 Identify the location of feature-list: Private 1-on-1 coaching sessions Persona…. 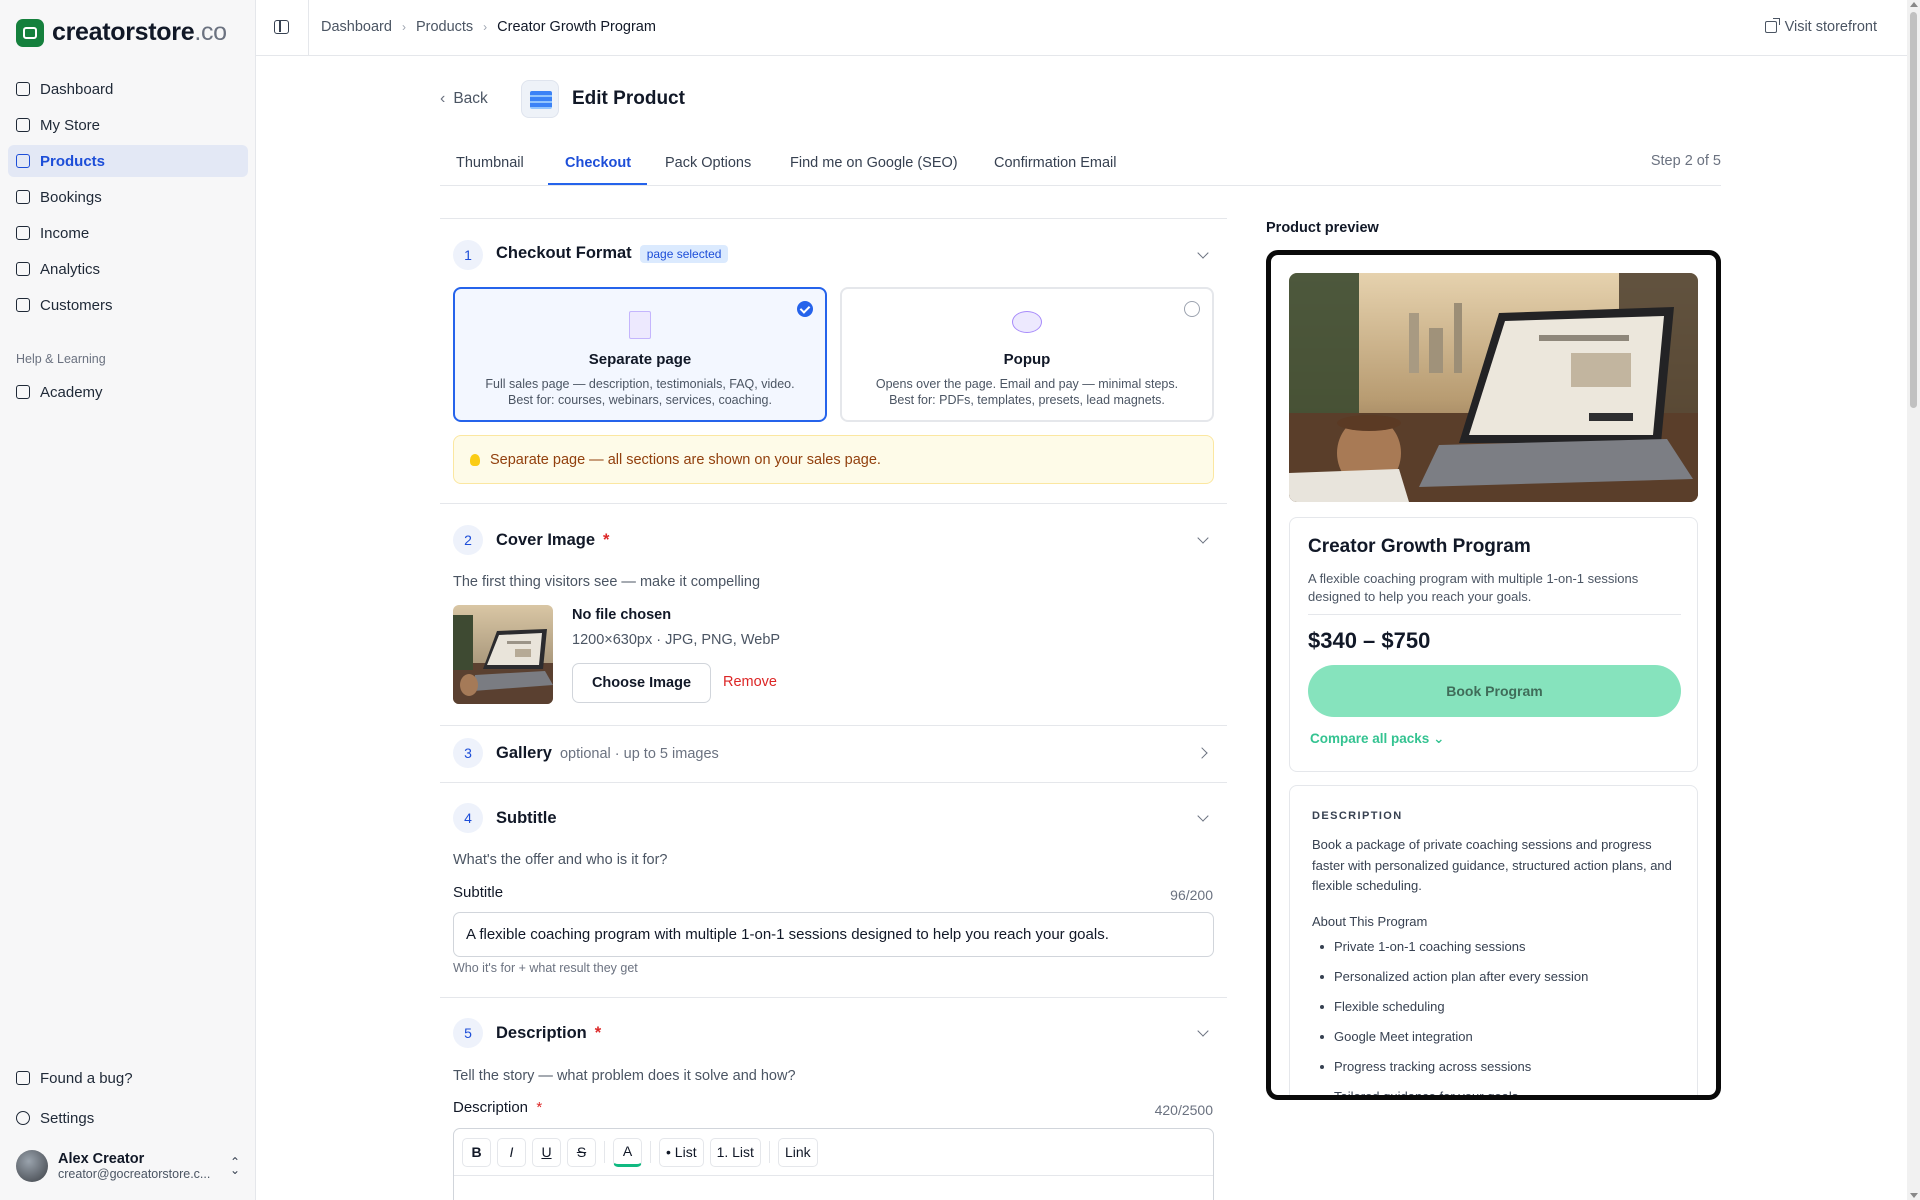
(1450, 1017).